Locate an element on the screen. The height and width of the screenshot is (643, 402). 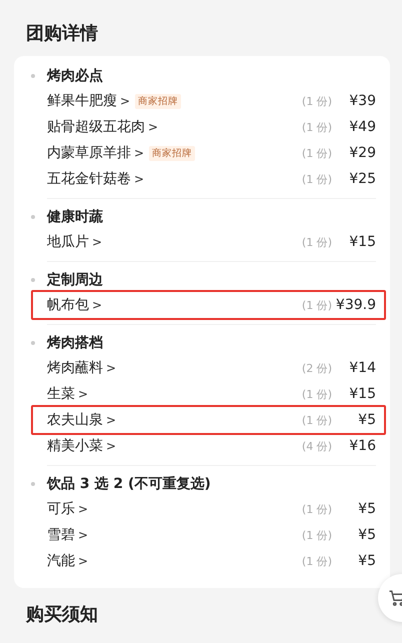
group-title: 烤肉必点 is located at coordinates (75, 76).